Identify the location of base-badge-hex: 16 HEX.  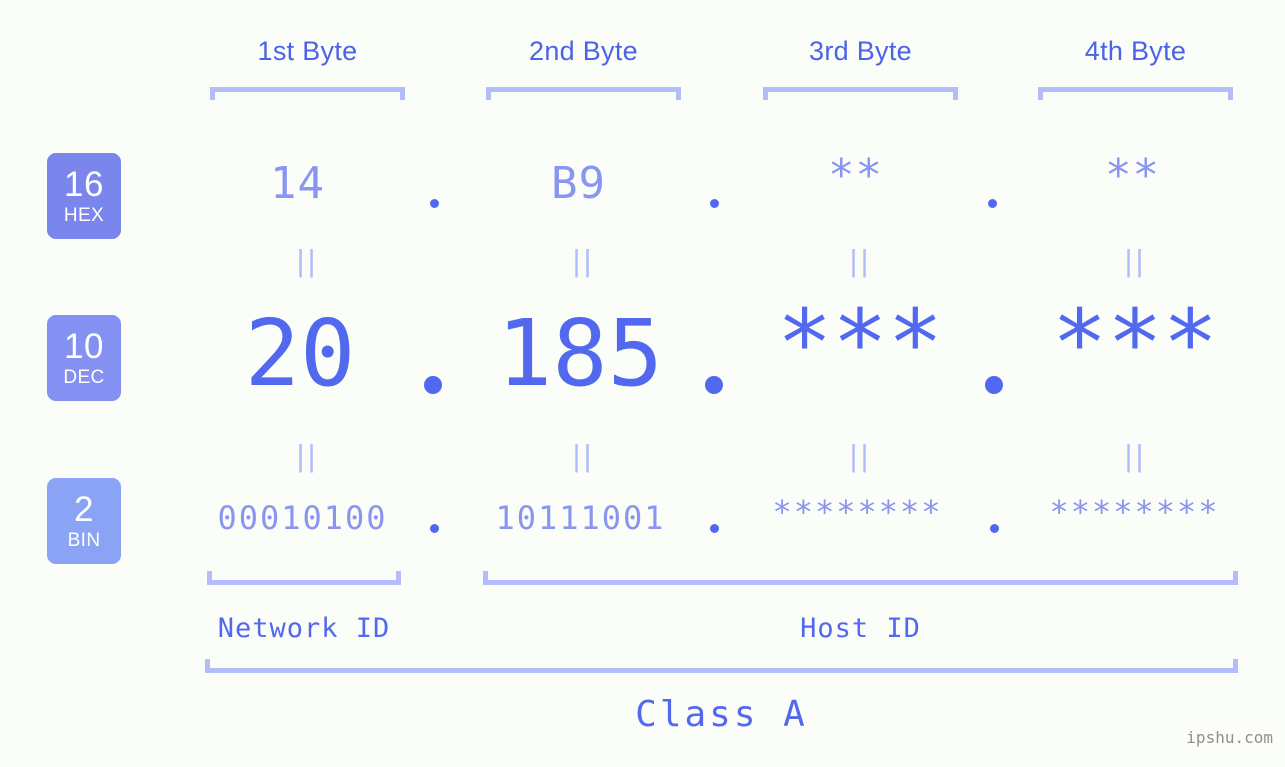
(84, 196).